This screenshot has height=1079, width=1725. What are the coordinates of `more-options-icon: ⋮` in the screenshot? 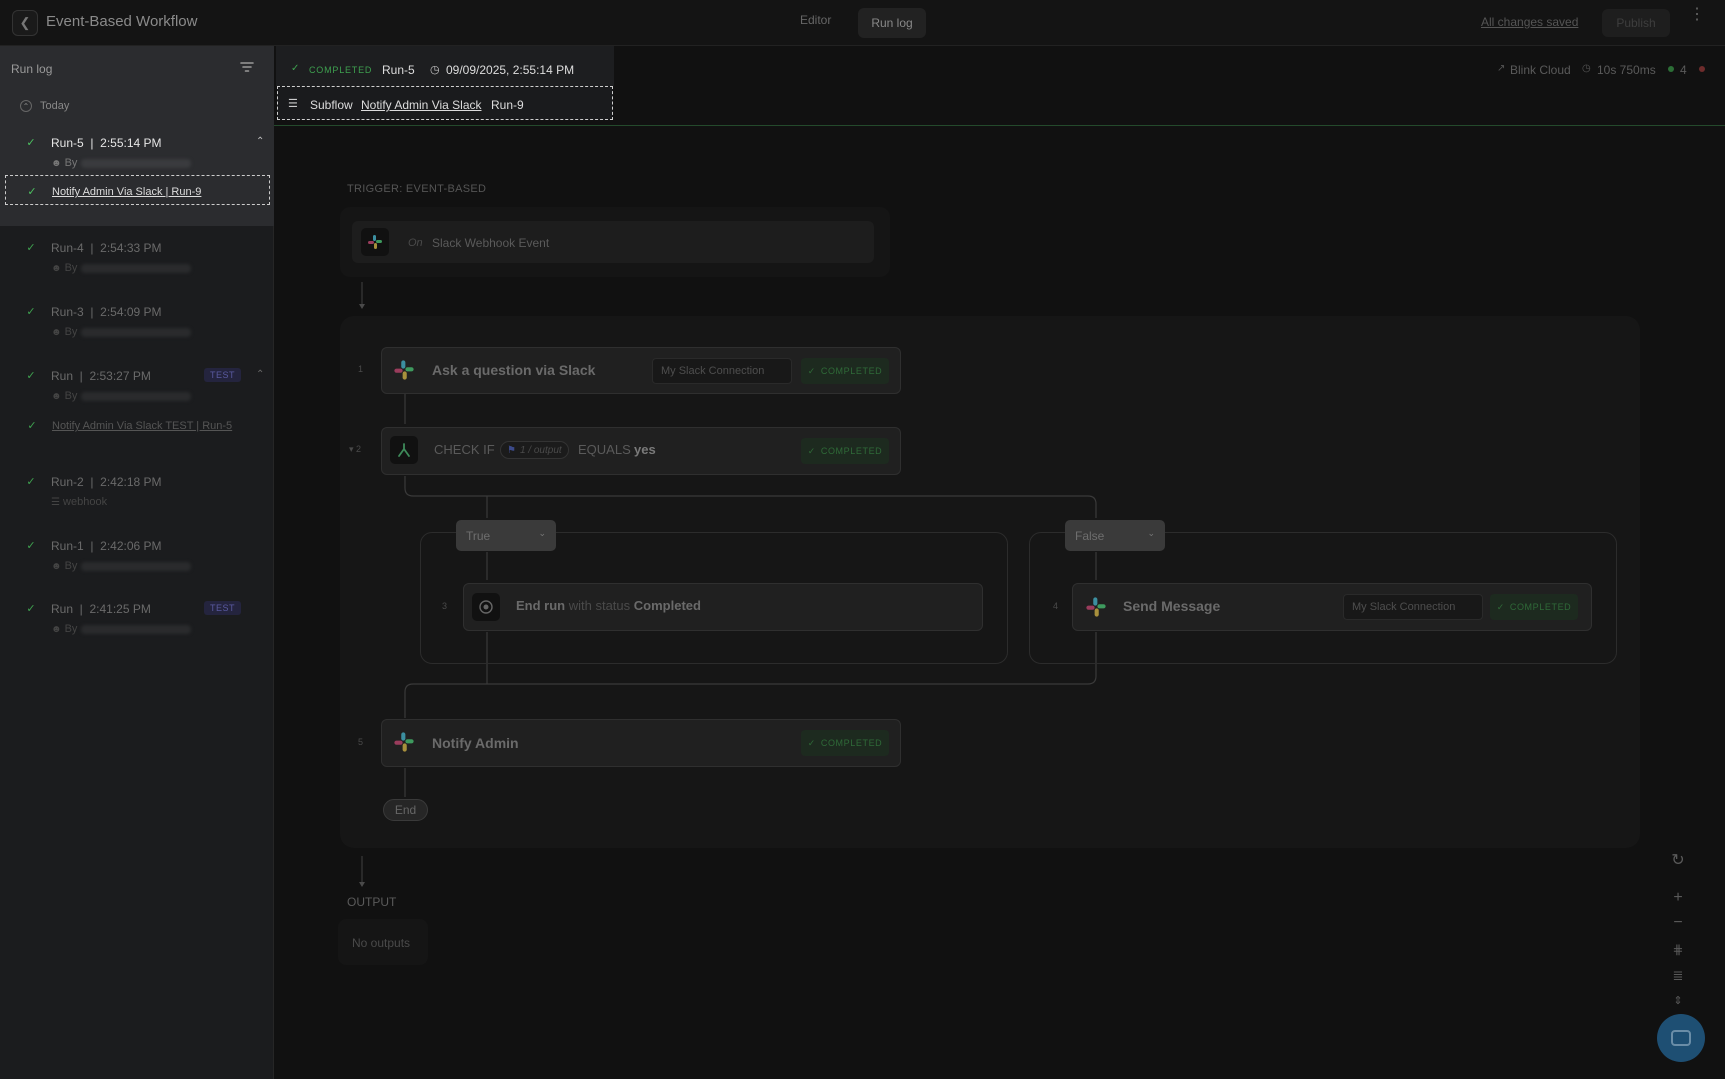 It's located at (1697, 15).